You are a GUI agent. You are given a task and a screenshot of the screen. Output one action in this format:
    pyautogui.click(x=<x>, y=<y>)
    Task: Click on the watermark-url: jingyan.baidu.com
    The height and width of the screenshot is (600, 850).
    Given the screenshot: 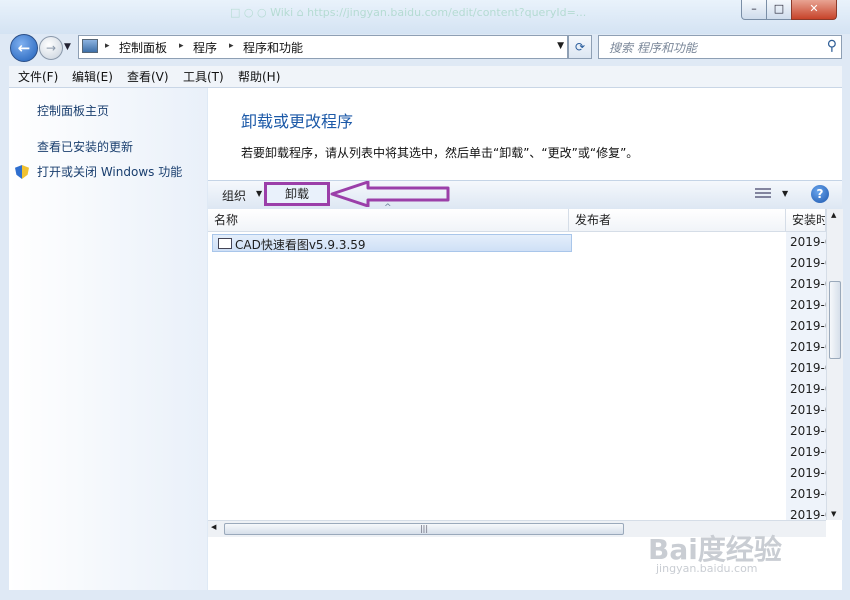 What is the action you would take?
    pyautogui.click(x=707, y=568)
    